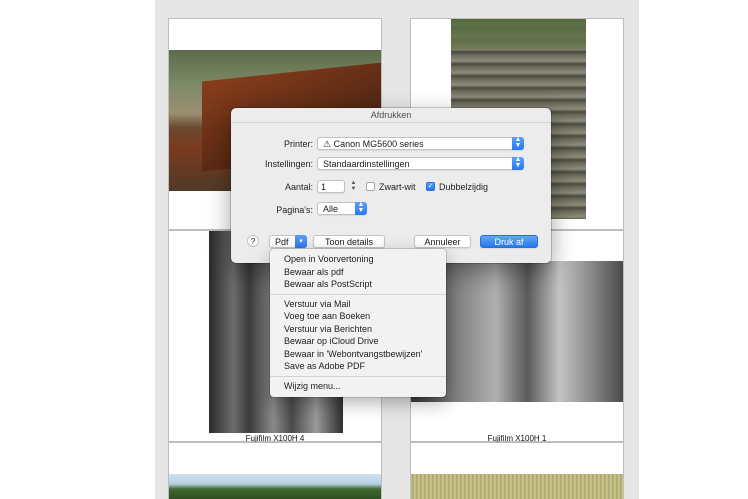  What do you see at coordinates (298, 187) in the screenshot?
I see `copies-label: Aantal:` at bounding box center [298, 187].